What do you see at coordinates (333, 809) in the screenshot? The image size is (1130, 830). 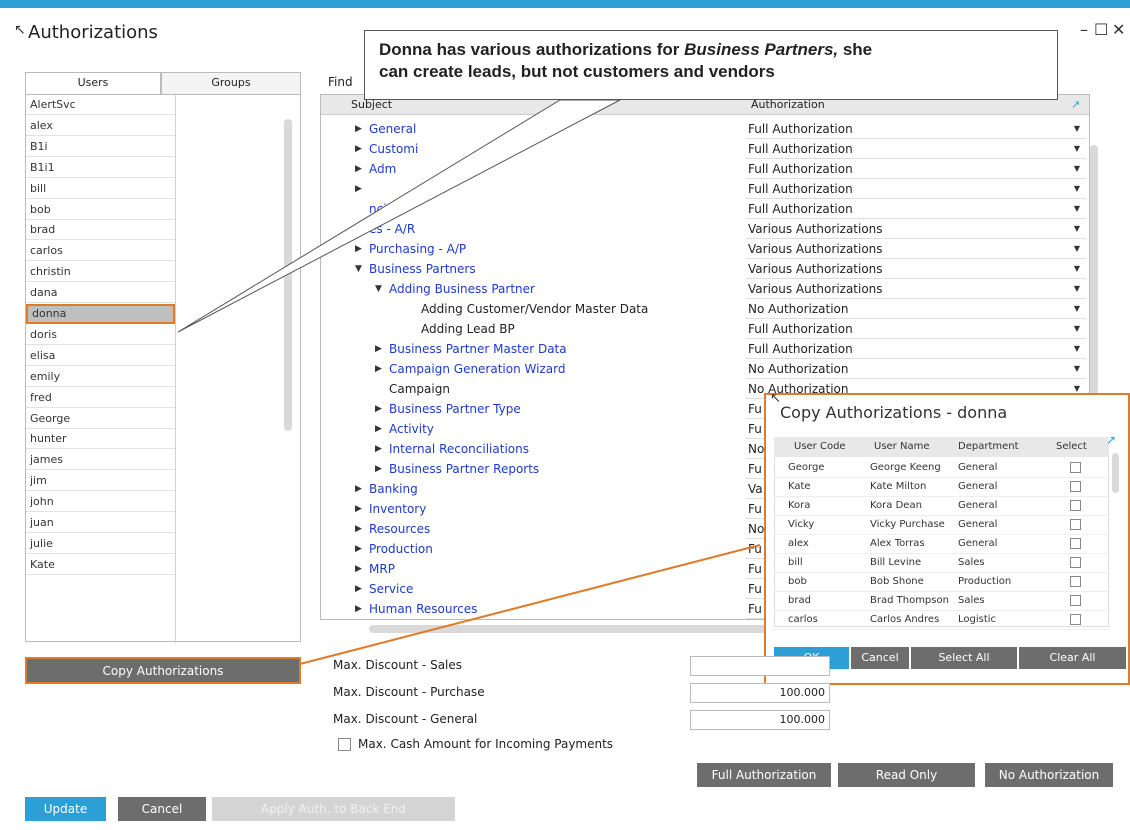 I see `apply-back-end-button: Apply Auth. to Back End` at bounding box center [333, 809].